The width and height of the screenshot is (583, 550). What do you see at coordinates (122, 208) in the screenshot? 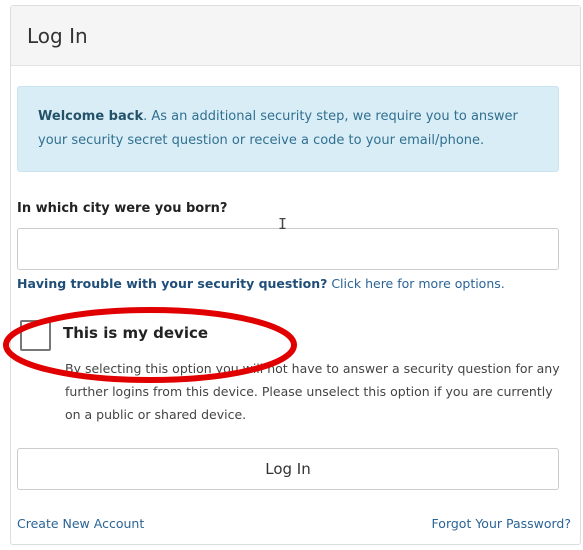
I see `security-question-label: In which city were you born?` at bounding box center [122, 208].